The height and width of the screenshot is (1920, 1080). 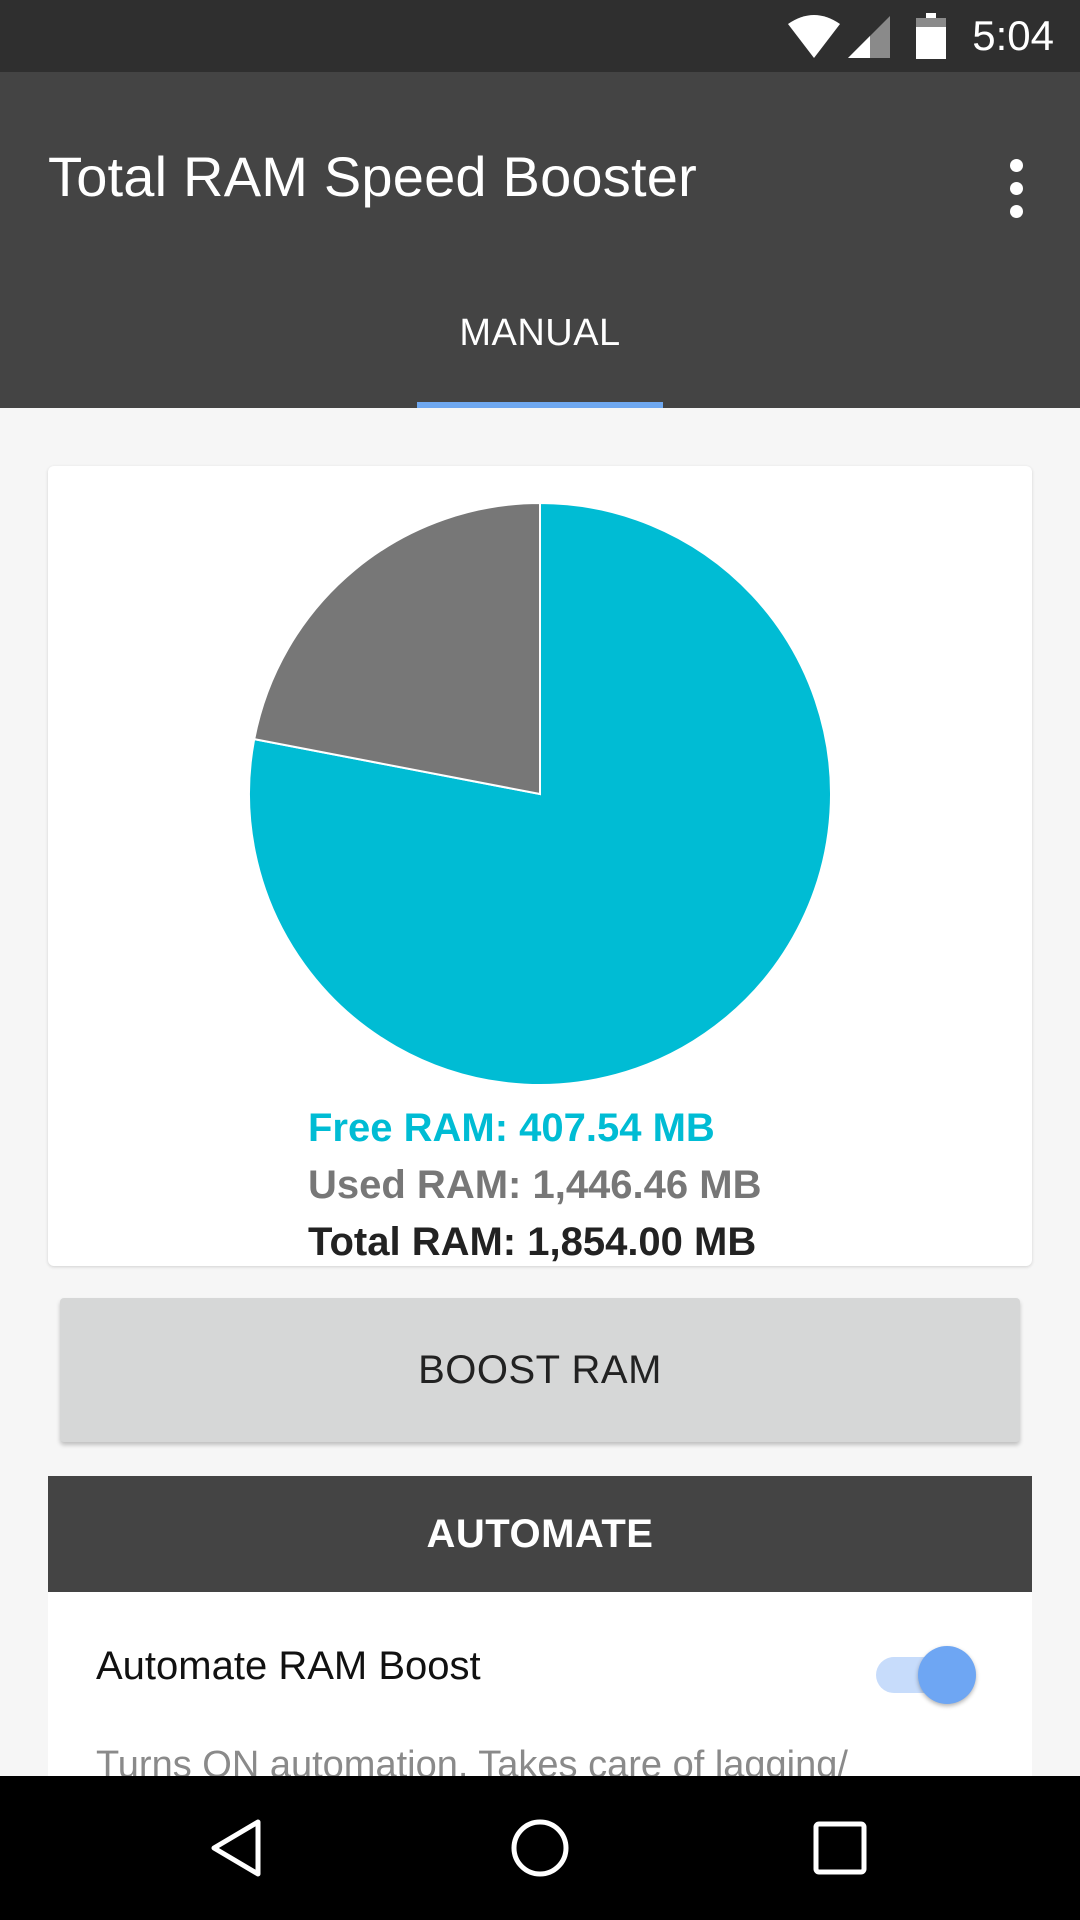 What do you see at coordinates (869, 37) in the screenshot?
I see `signal-icon` at bounding box center [869, 37].